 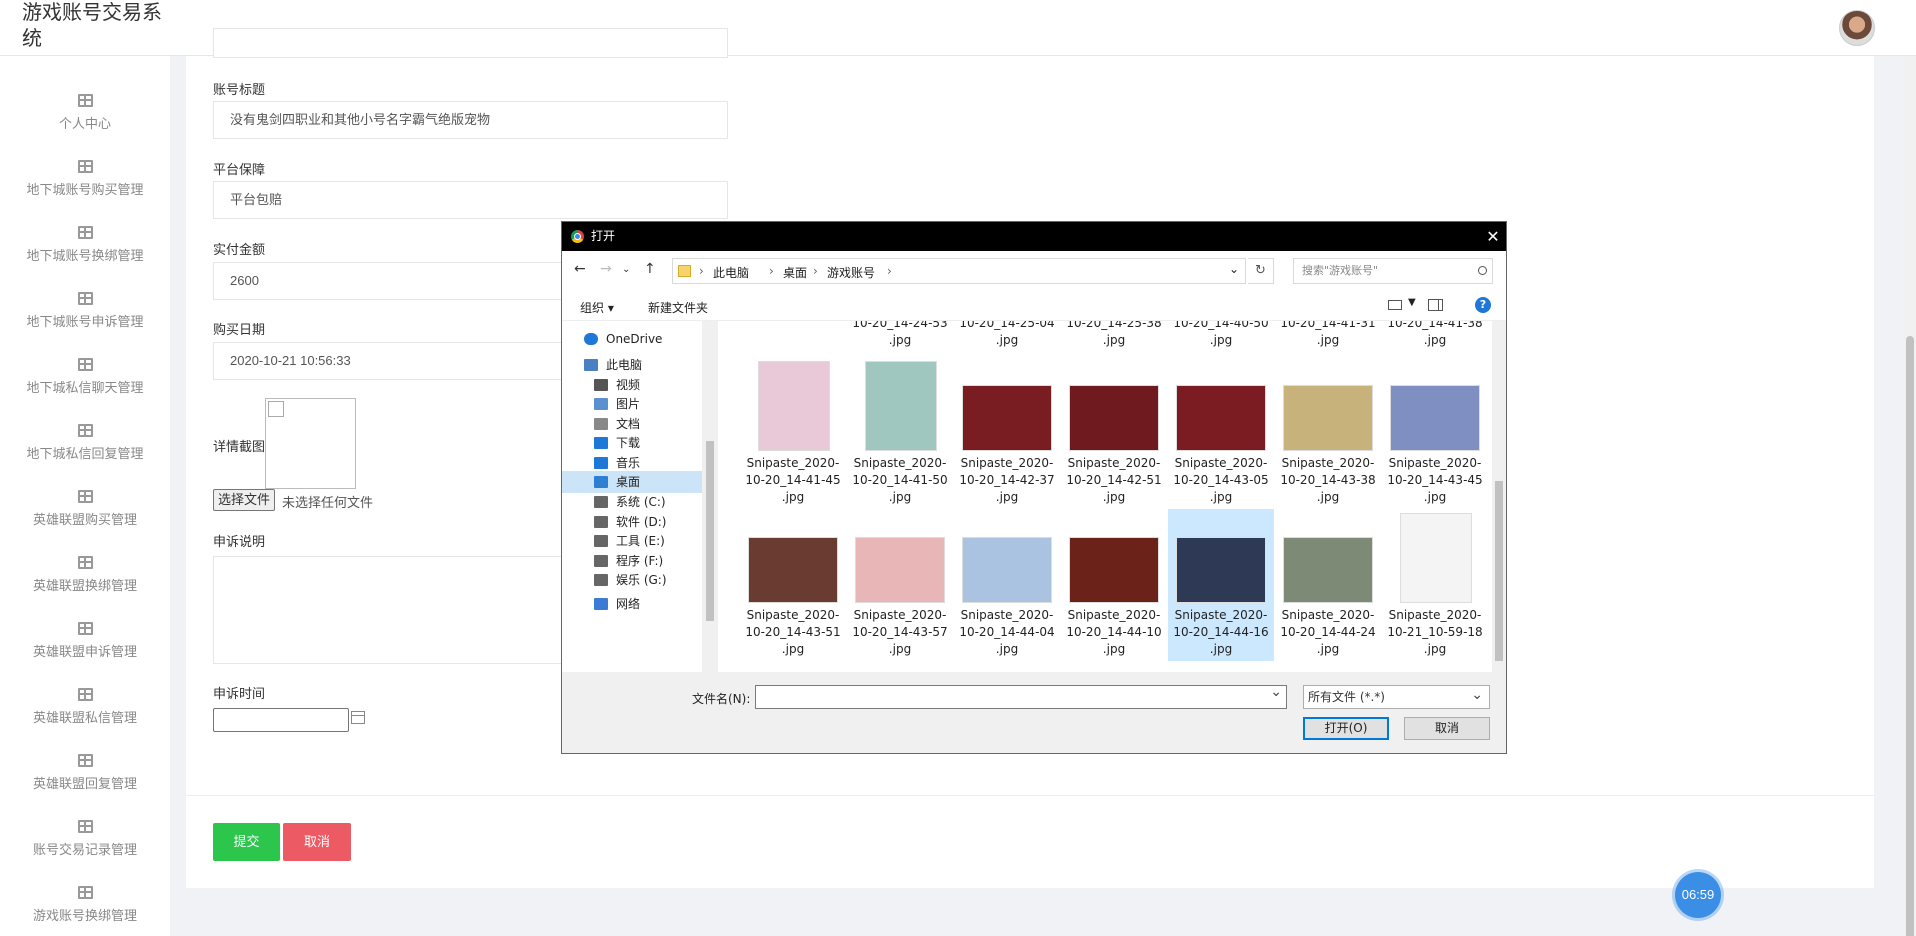 I want to click on file-list-scrollbar, so click(x=1499, y=496).